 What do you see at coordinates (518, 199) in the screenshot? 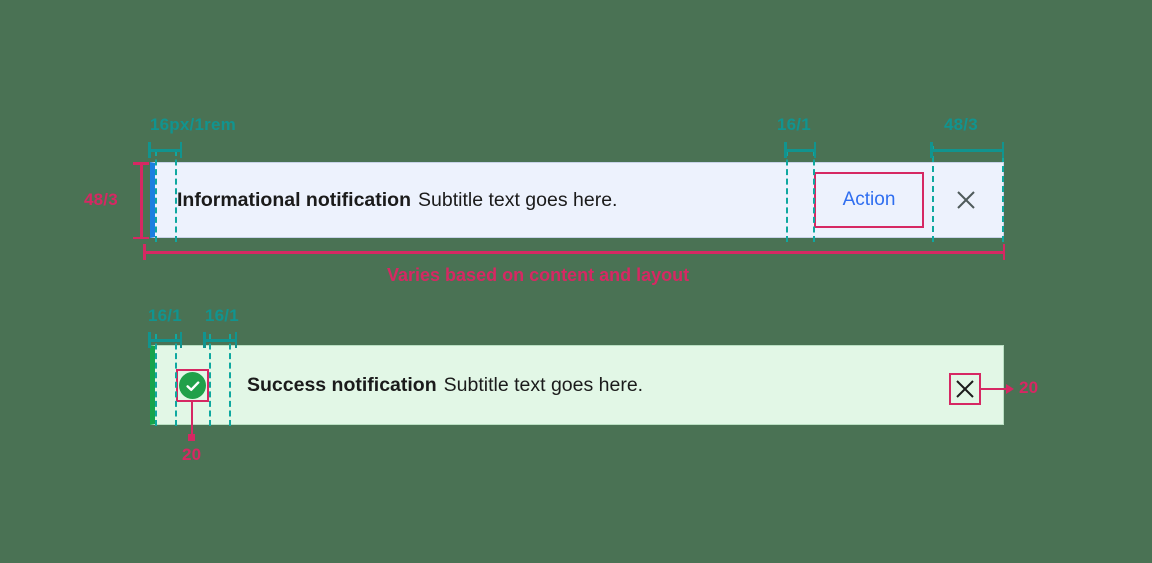
I see `info-notification-subtitle: Subtitle text goes here.` at bounding box center [518, 199].